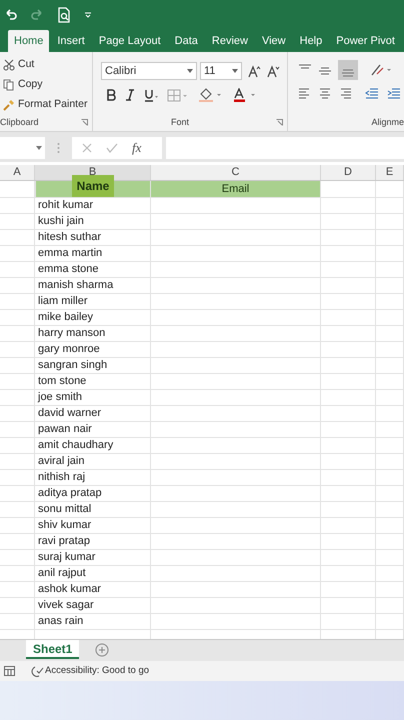 The image size is (404, 720). Describe the element at coordinates (210, 71) in the screenshot. I see `font-size: 11` at that location.